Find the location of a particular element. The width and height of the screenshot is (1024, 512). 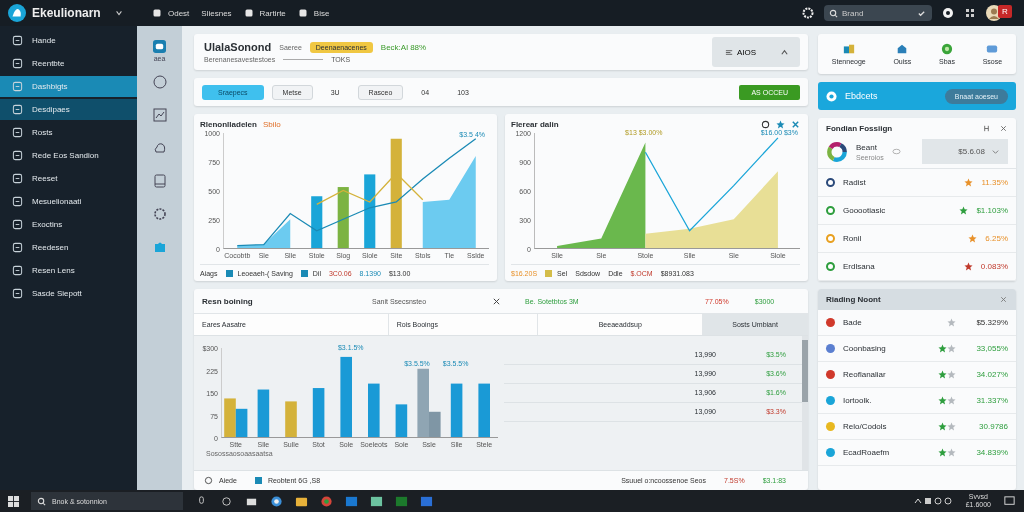

check-icon is located at coordinates (921, 13).